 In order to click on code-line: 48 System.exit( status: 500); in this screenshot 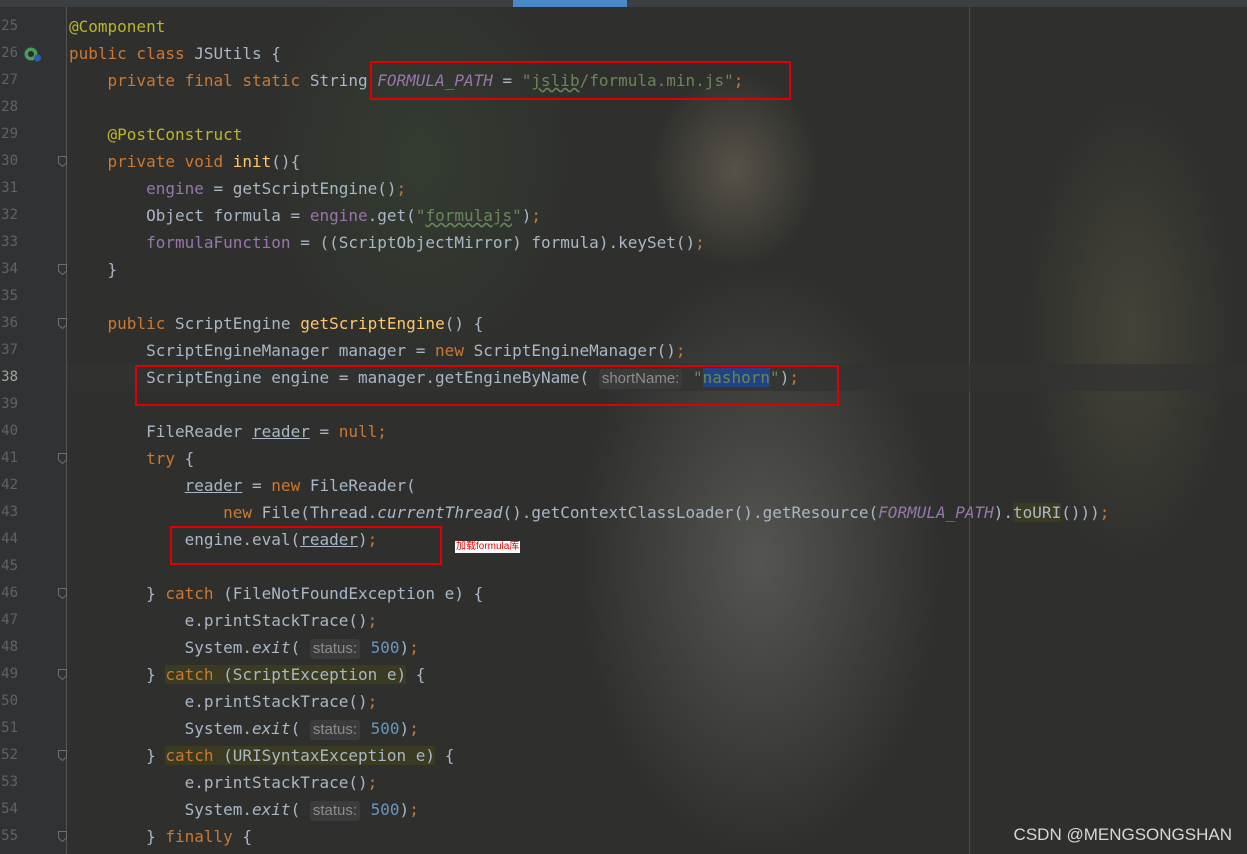, I will do `click(623, 647)`.